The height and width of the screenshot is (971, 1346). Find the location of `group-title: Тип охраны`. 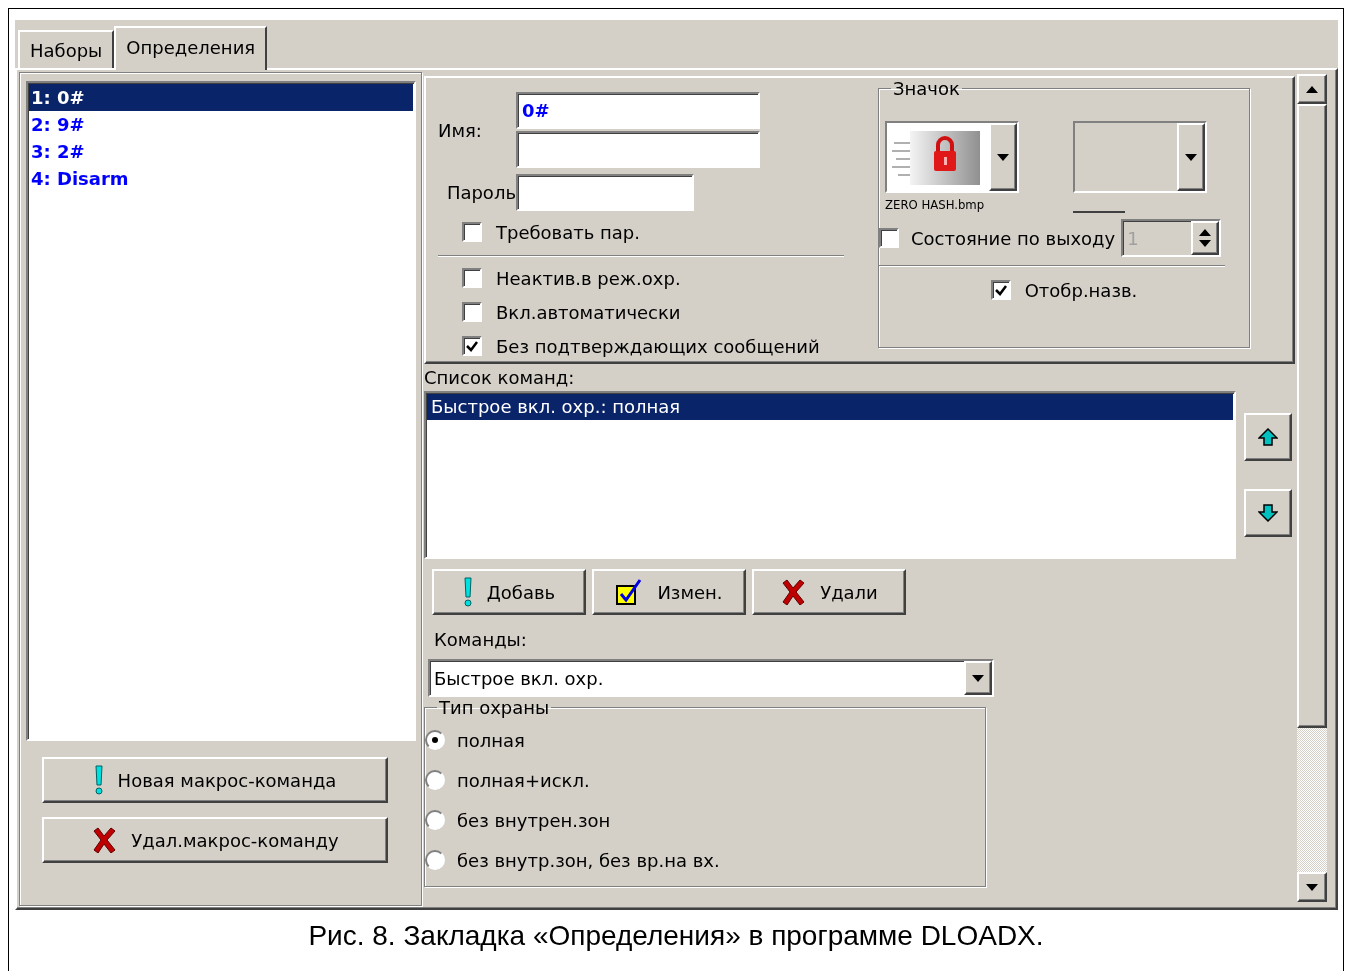

group-title: Тип охраны is located at coordinates (494, 707).